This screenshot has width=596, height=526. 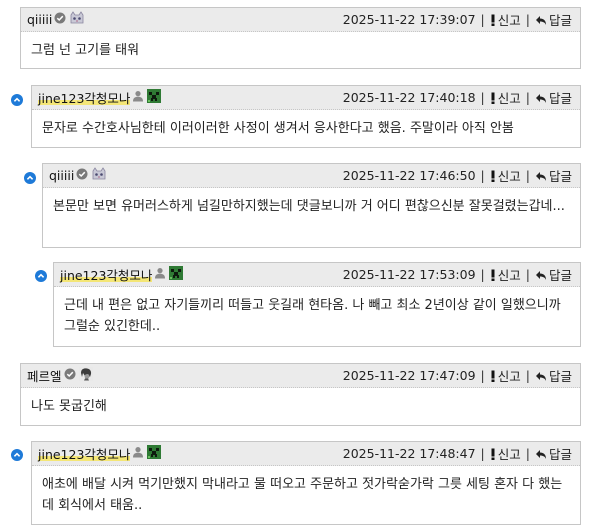 What do you see at coordinates (300, 376) in the screenshot?
I see `comment-header: 페르엘 2025-11-22 17:47:09 | 신고 | 답글` at bounding box center [300, 376].